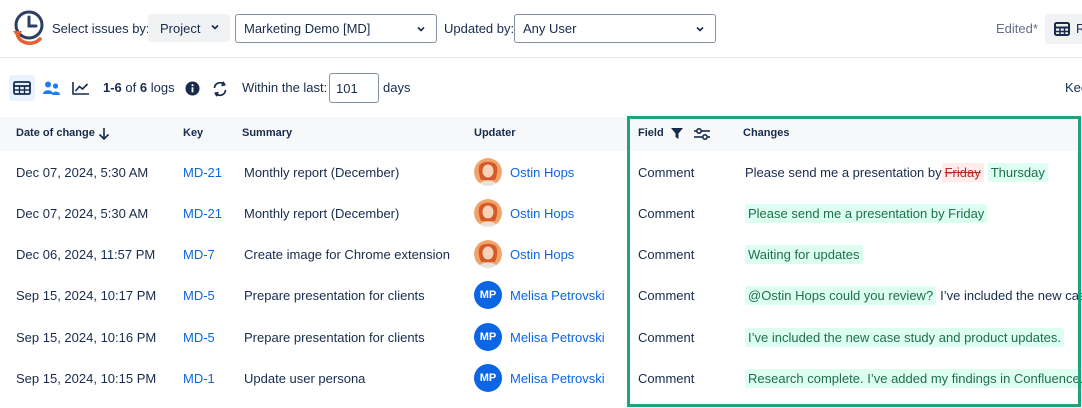 The width and height of the screenshot is (1082, 408). I want to click on info-icon, so click(192, 88).